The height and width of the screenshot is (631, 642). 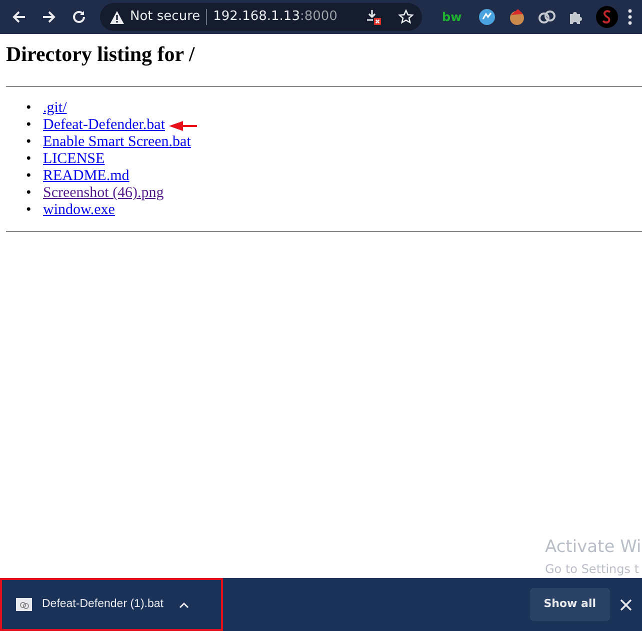 What do you see at coordinates (576, 17) in the screenshot?
I see `puzzle-icon` at bounding box center [576, 17].